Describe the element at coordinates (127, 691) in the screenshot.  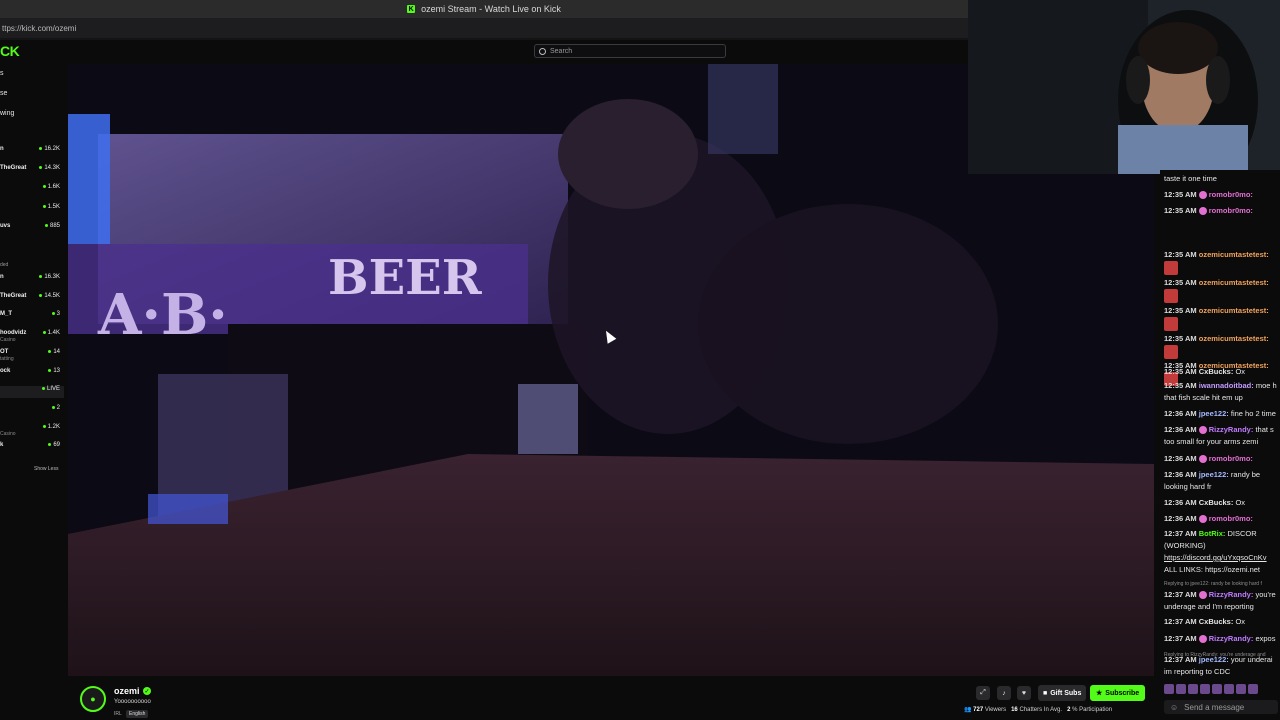
I see `streamer-name: ozemi` at that location.